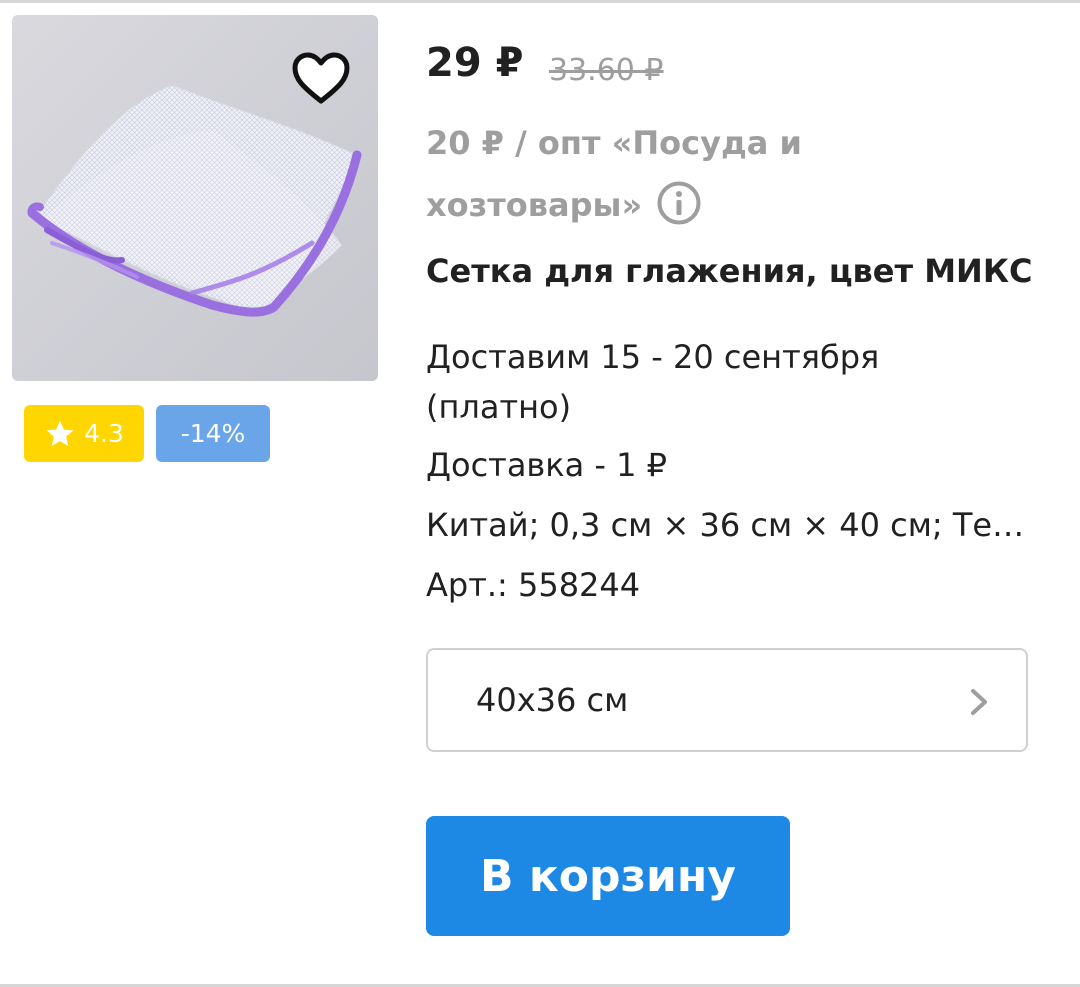  I want to click on variant-value: 40х36 см, so click(552, 700).